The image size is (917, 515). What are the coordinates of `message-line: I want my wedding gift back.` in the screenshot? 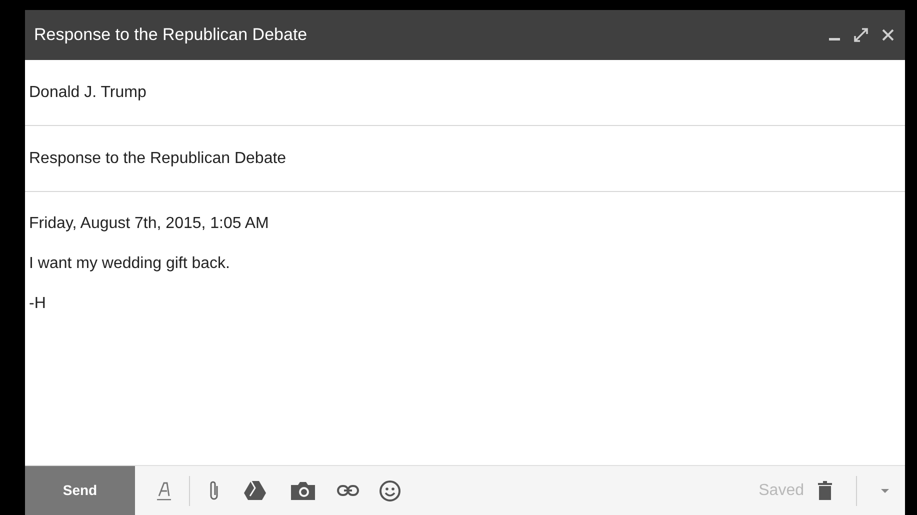 It's located at (130, 264).